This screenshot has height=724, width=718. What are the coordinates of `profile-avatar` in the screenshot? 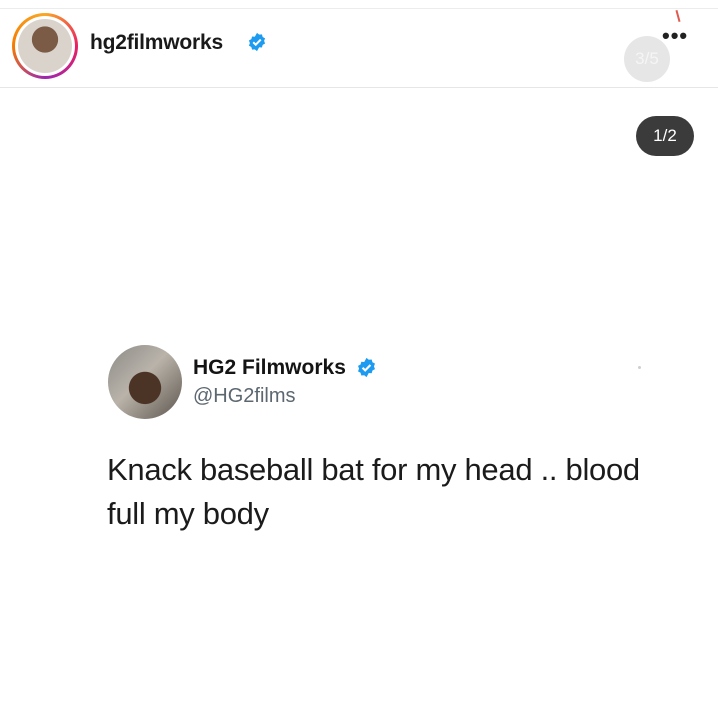 It's located at (45, 46).